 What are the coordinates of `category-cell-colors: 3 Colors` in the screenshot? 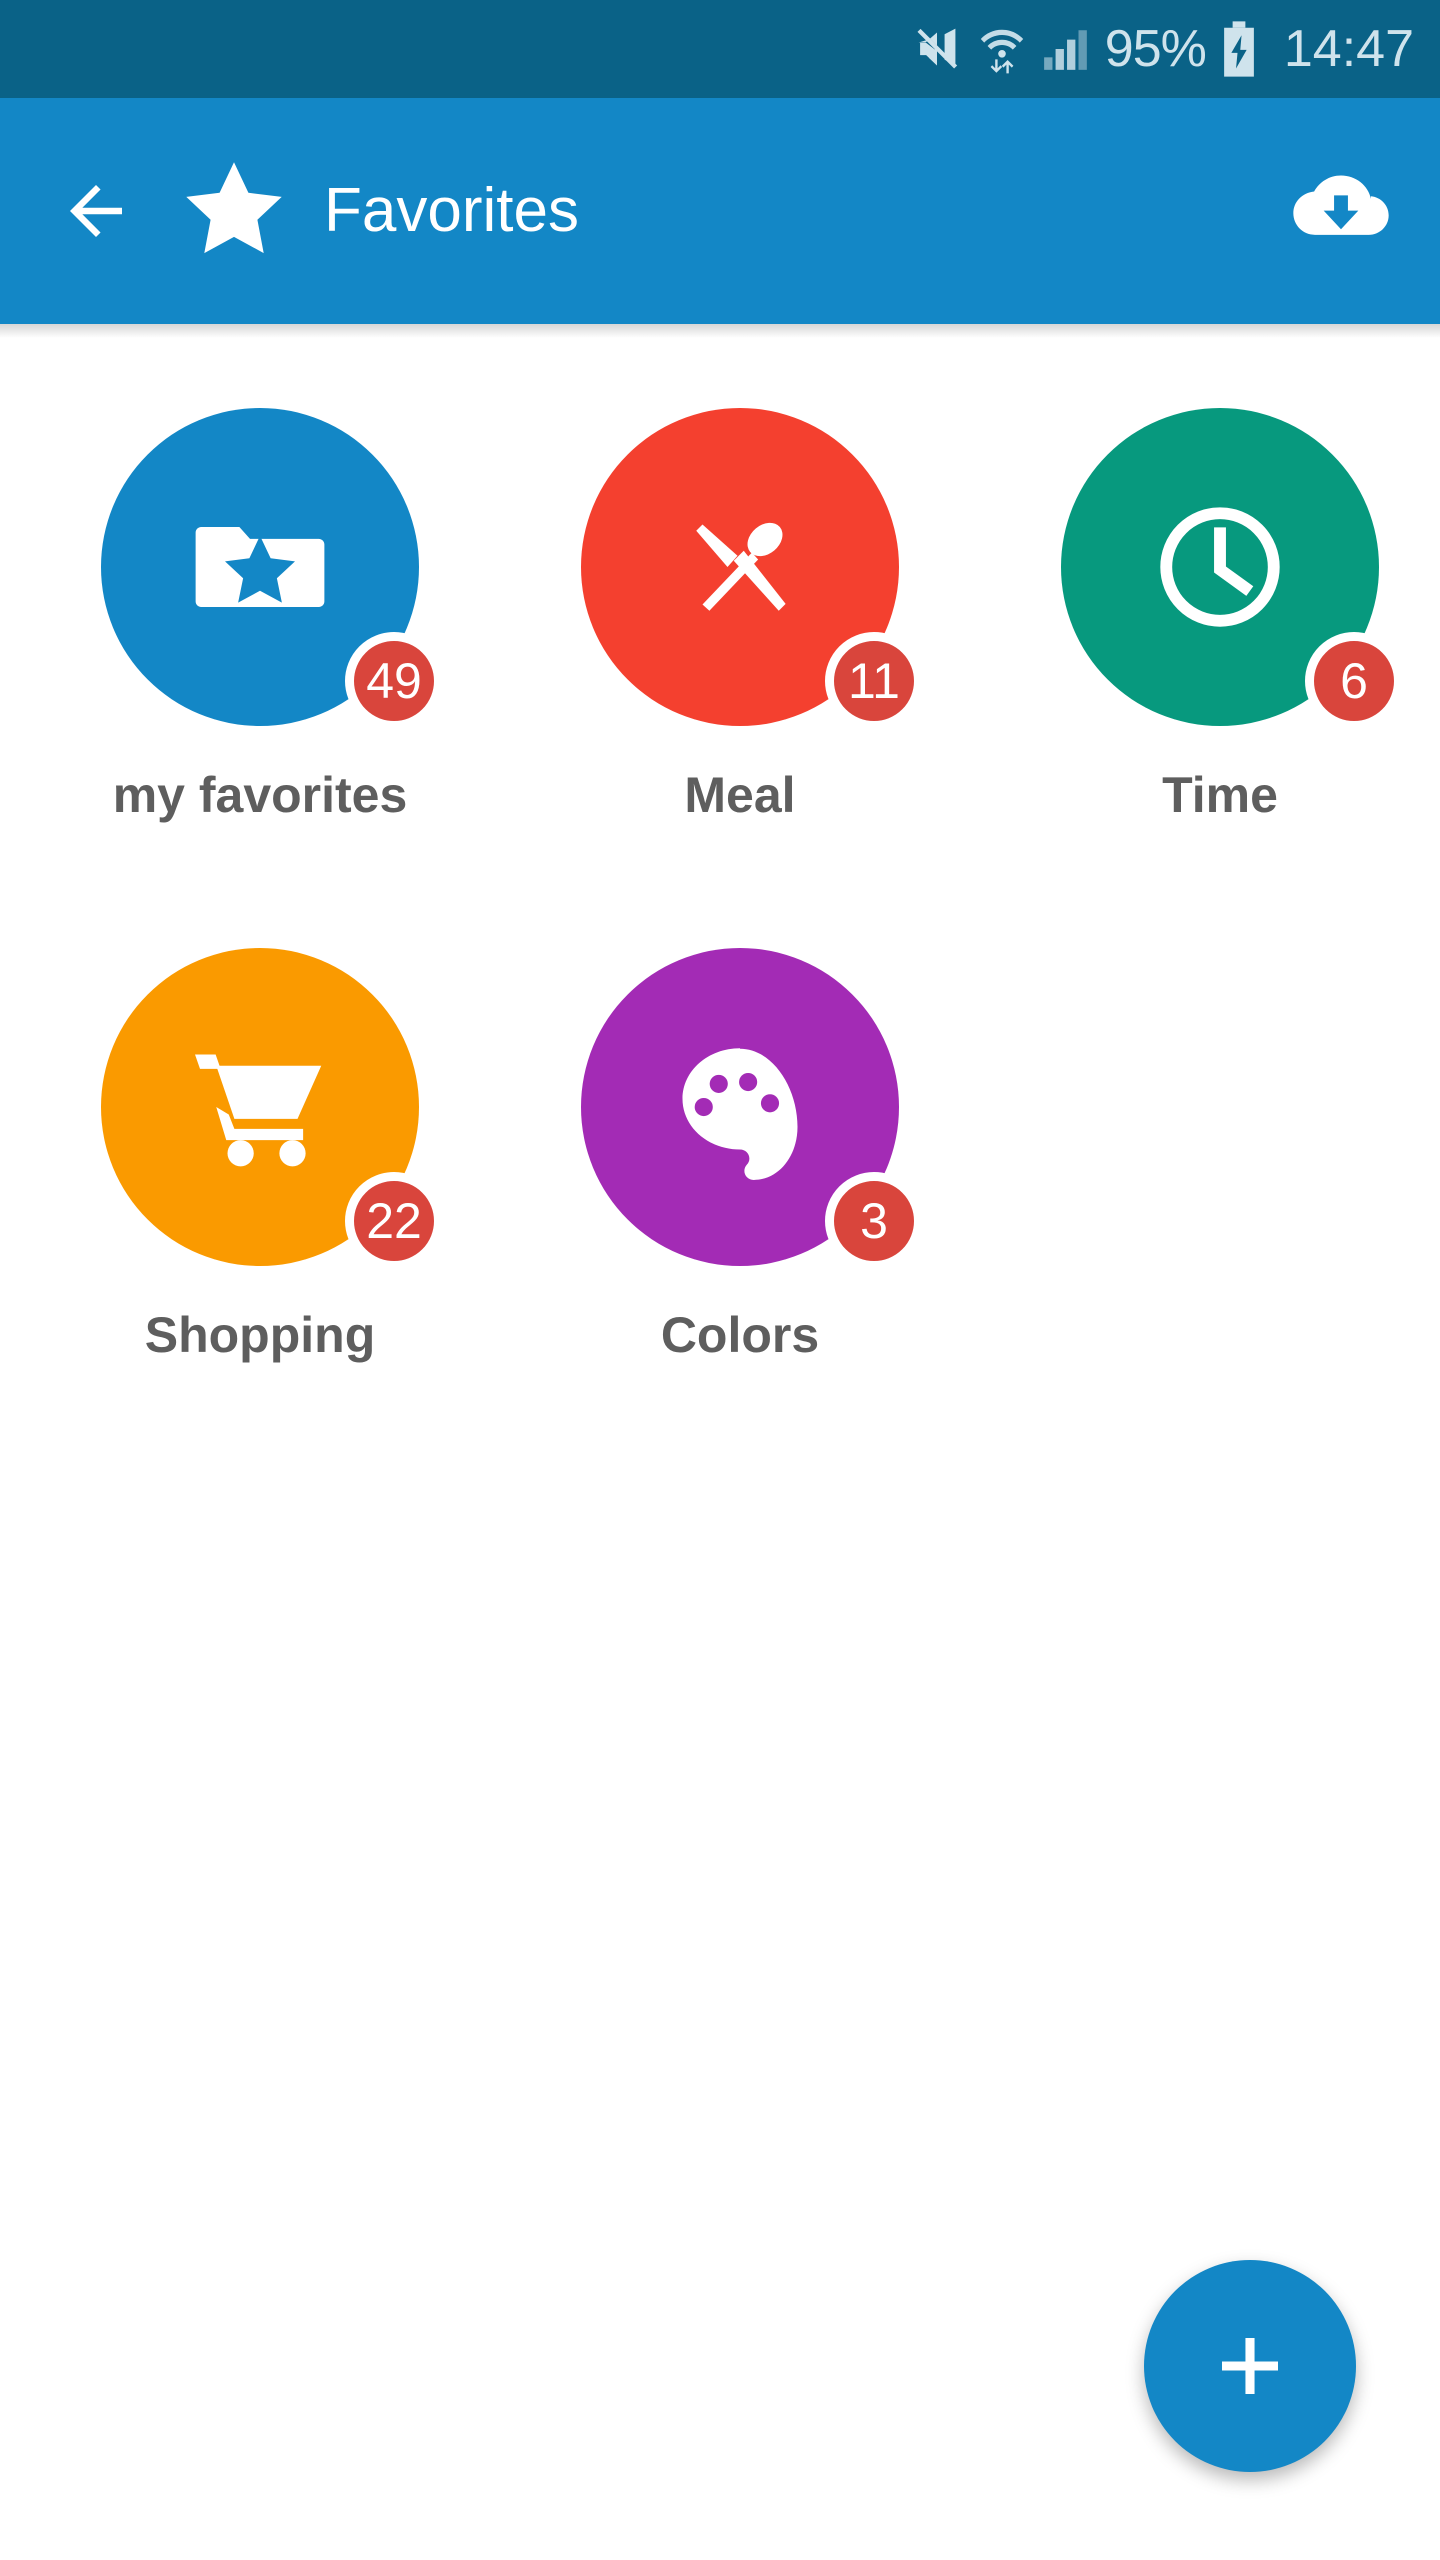 It's located at (740, 1218).